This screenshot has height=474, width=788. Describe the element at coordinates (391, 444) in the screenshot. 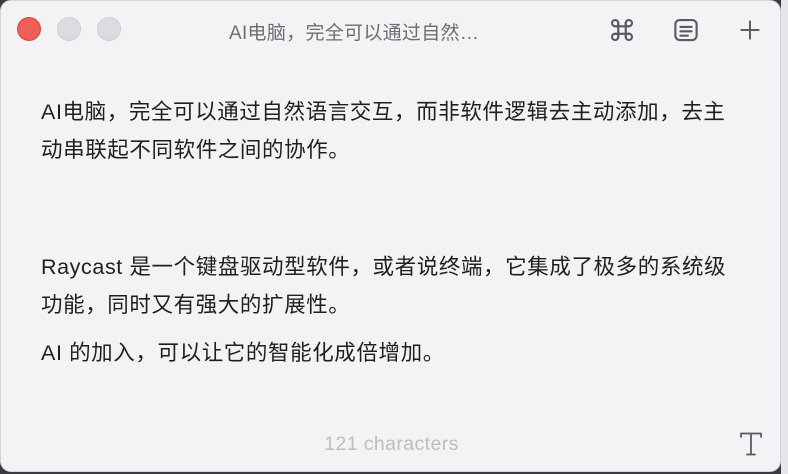

I see `character-count: 121 characters` at that location.